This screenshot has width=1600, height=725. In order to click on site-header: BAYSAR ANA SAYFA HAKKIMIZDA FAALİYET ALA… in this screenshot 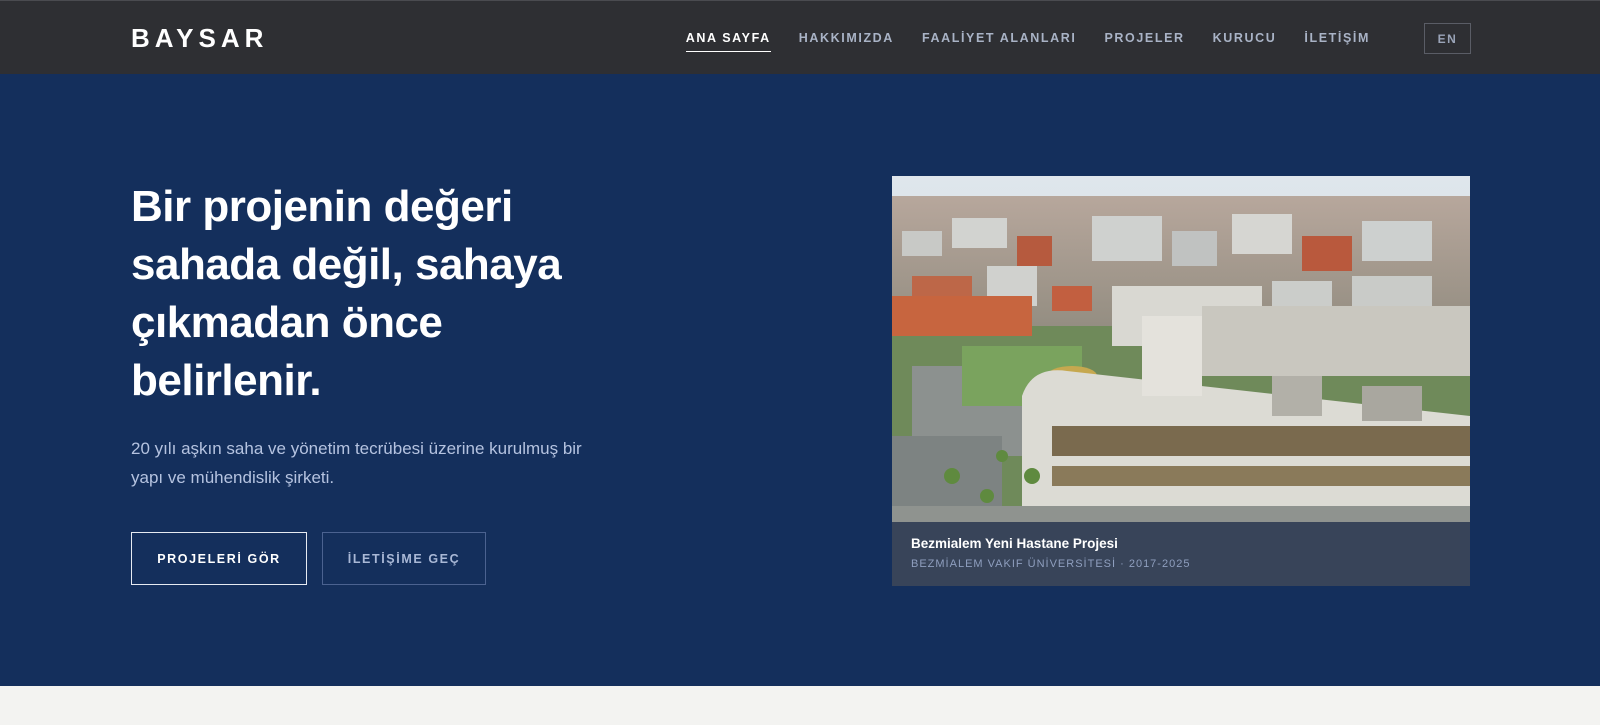, I will do `click(800, 37)`.